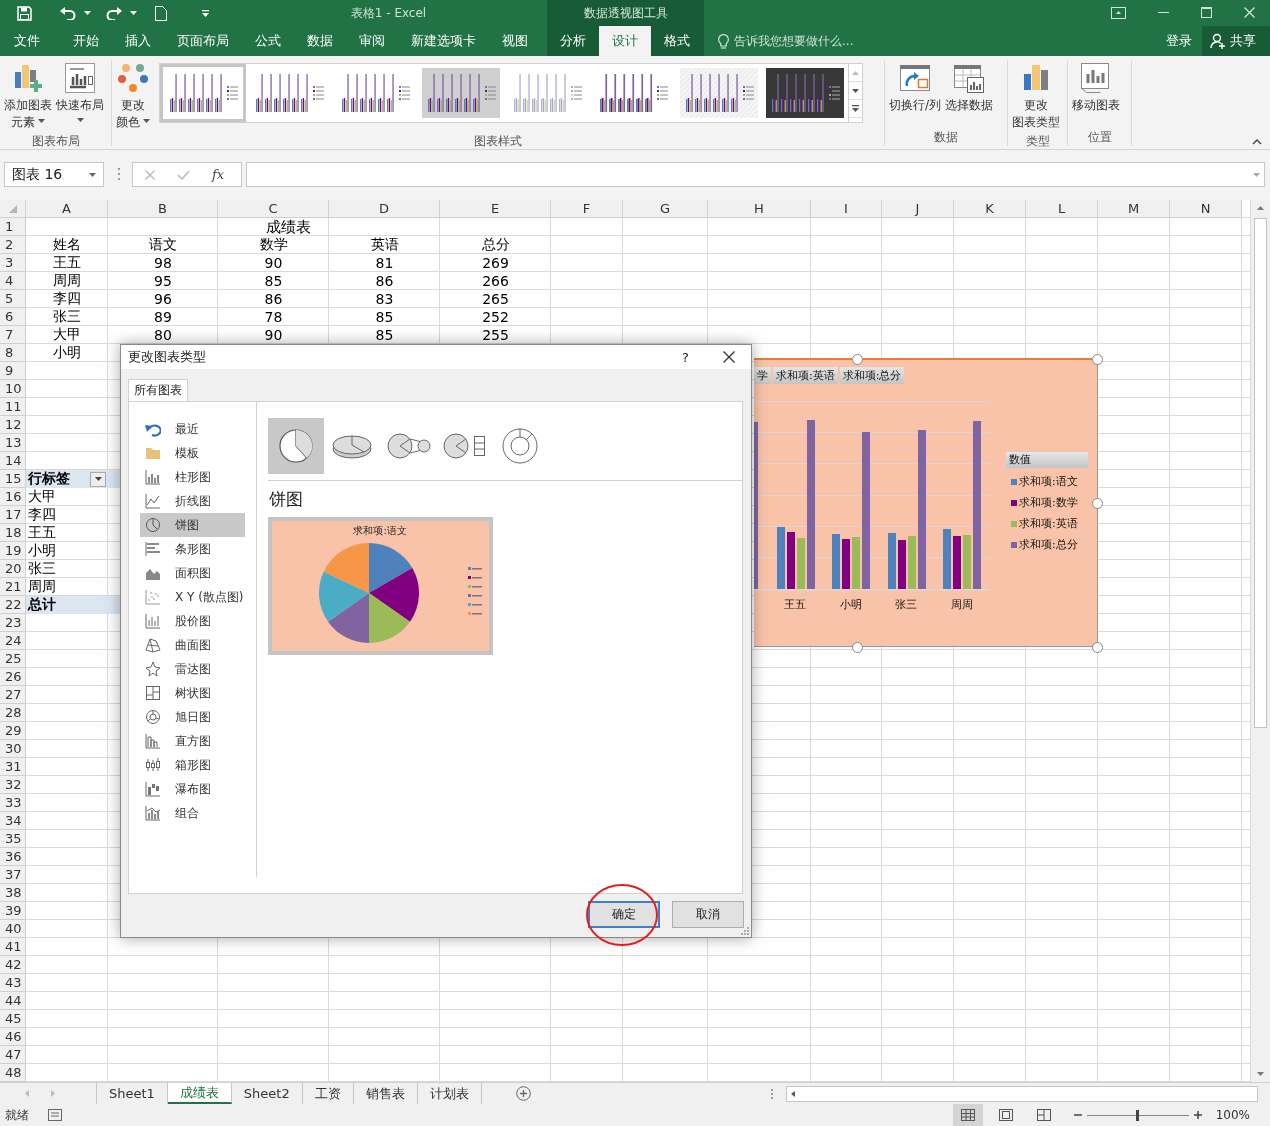 The height and width of the screenshot is (1126, 1270). What do you see at coordinates (384, 209) in the screenshot?
I see `column-header: D` at bounding box center [384, 209].